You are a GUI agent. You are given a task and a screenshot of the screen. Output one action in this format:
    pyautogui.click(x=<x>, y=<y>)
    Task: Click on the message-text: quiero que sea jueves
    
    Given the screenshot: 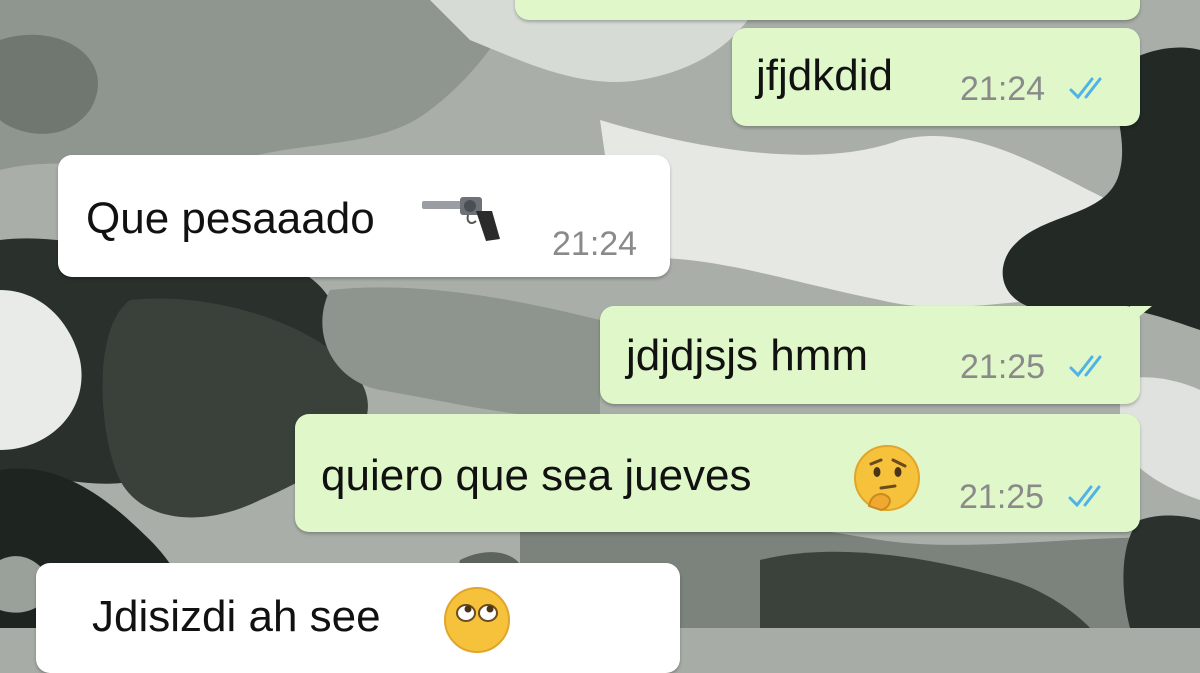 What is the action you would take?
    pyautogui.click(x=536, y=475)
    